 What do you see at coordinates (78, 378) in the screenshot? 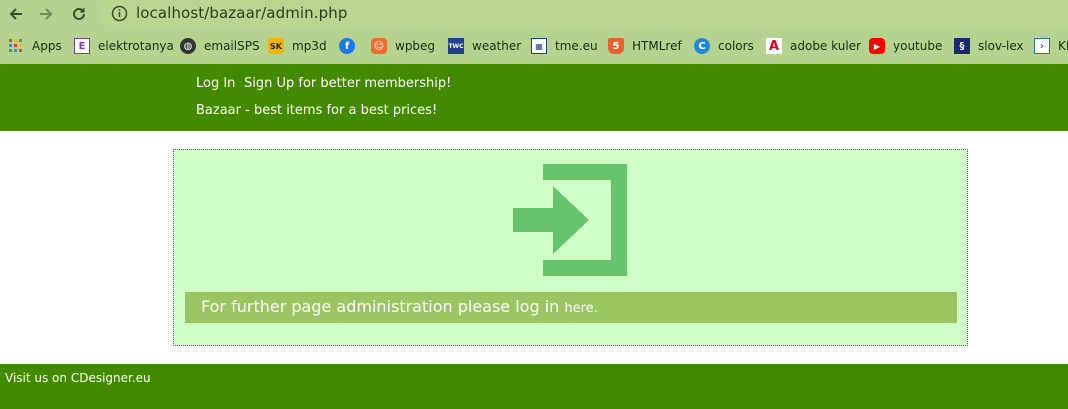
I see `footer-credit: Visit us on CDesigner.eu` at bounding box center [78, 378].